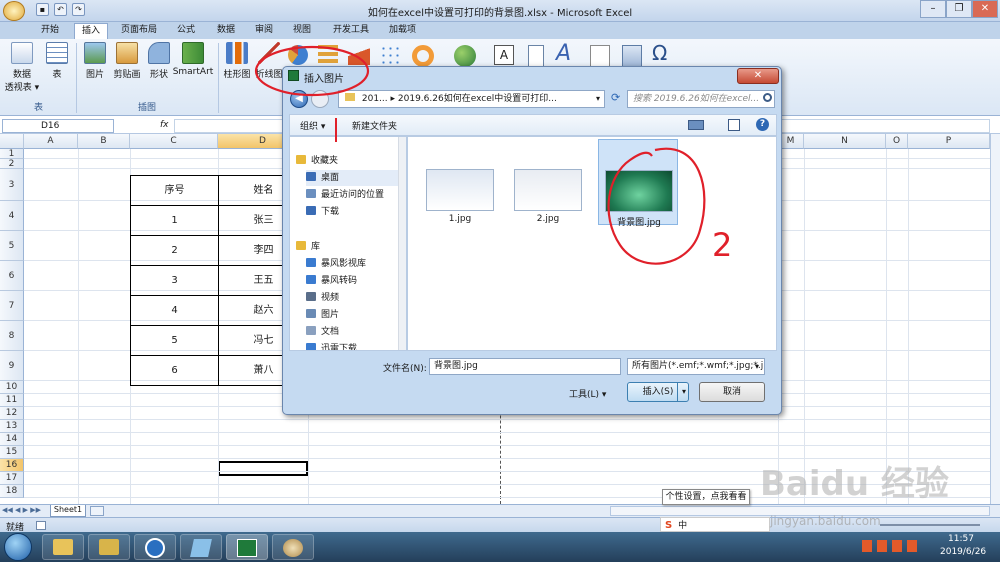 This screenshot has width=1000, height=562. I want to click on address-dropdown-icon: ▾, so click(598, 98).